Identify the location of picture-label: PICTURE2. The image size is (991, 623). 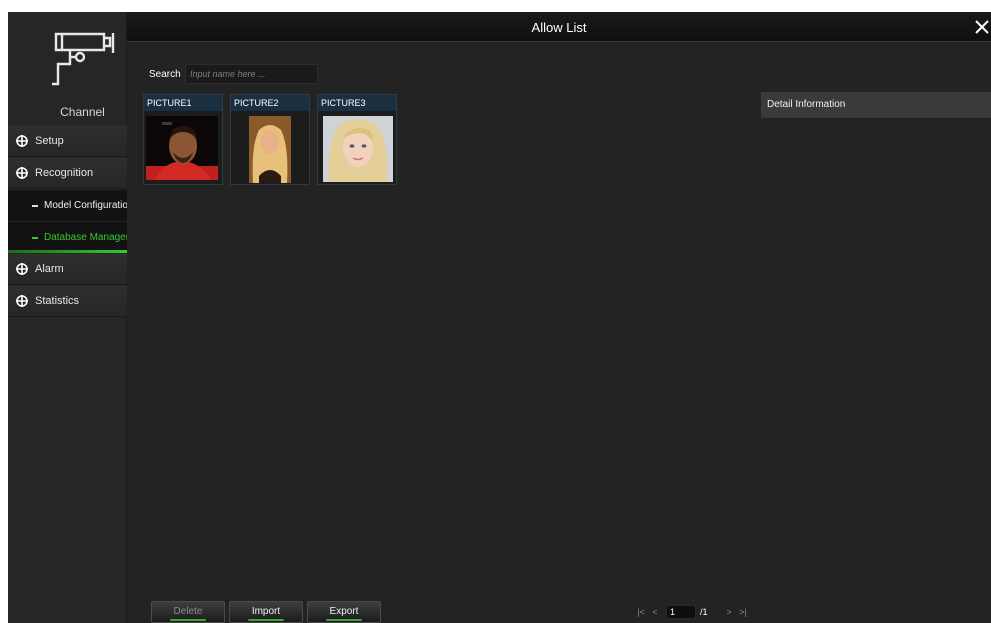
(270, 103).